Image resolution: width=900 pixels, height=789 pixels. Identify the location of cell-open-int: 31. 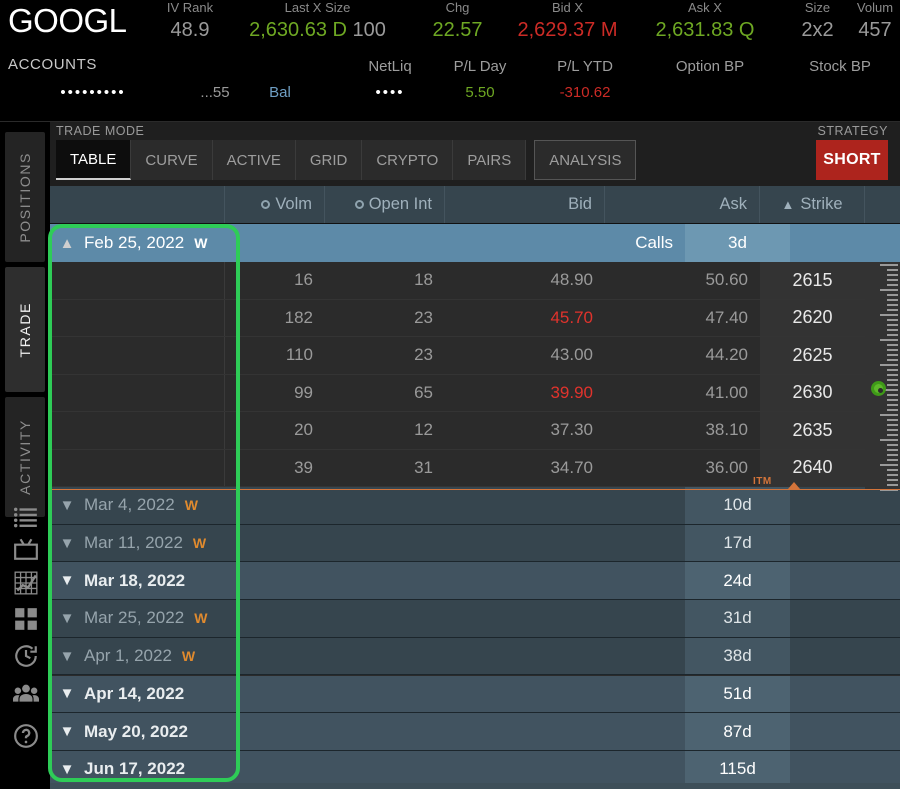
(385, 468).